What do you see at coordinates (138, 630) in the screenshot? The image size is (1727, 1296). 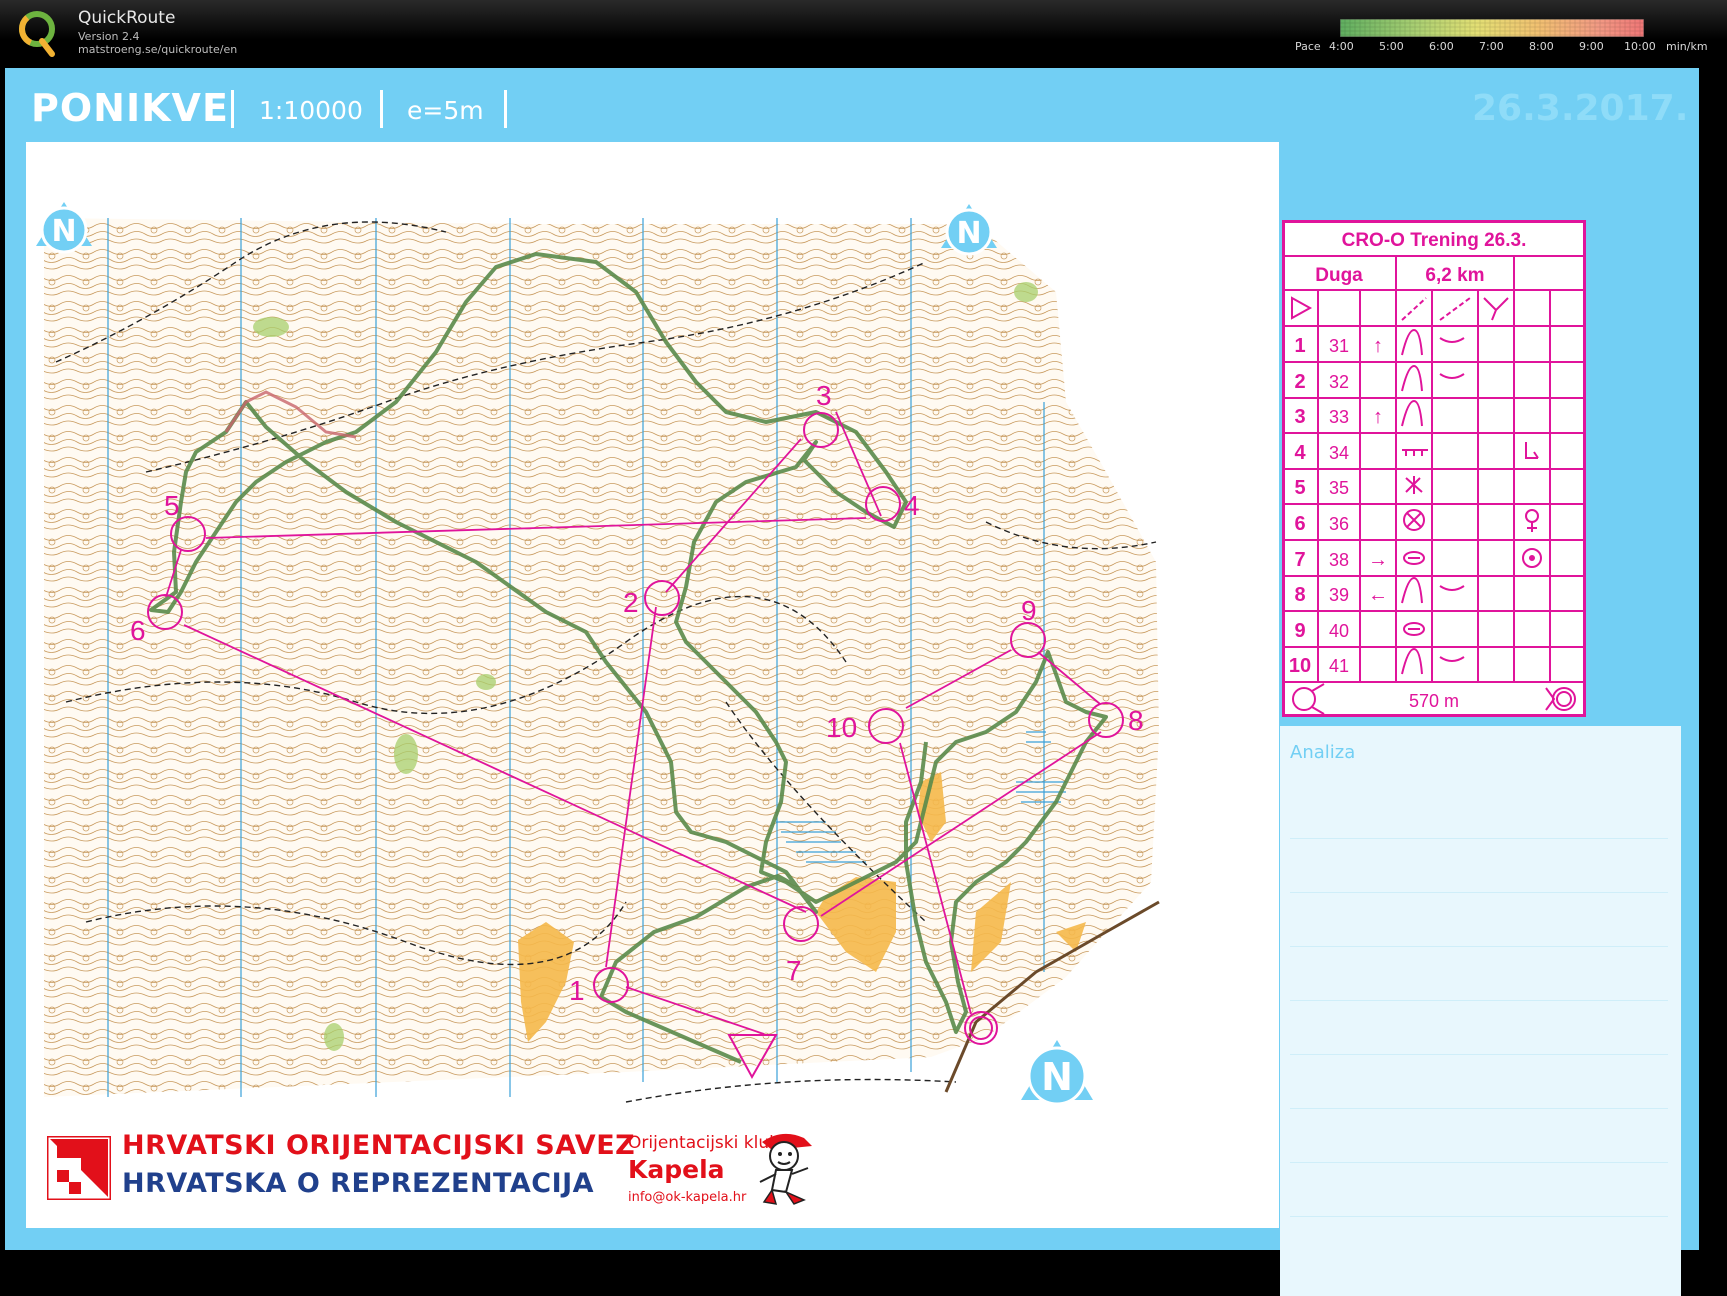 I see `control-number: 6` at bounding box center [138, 630].